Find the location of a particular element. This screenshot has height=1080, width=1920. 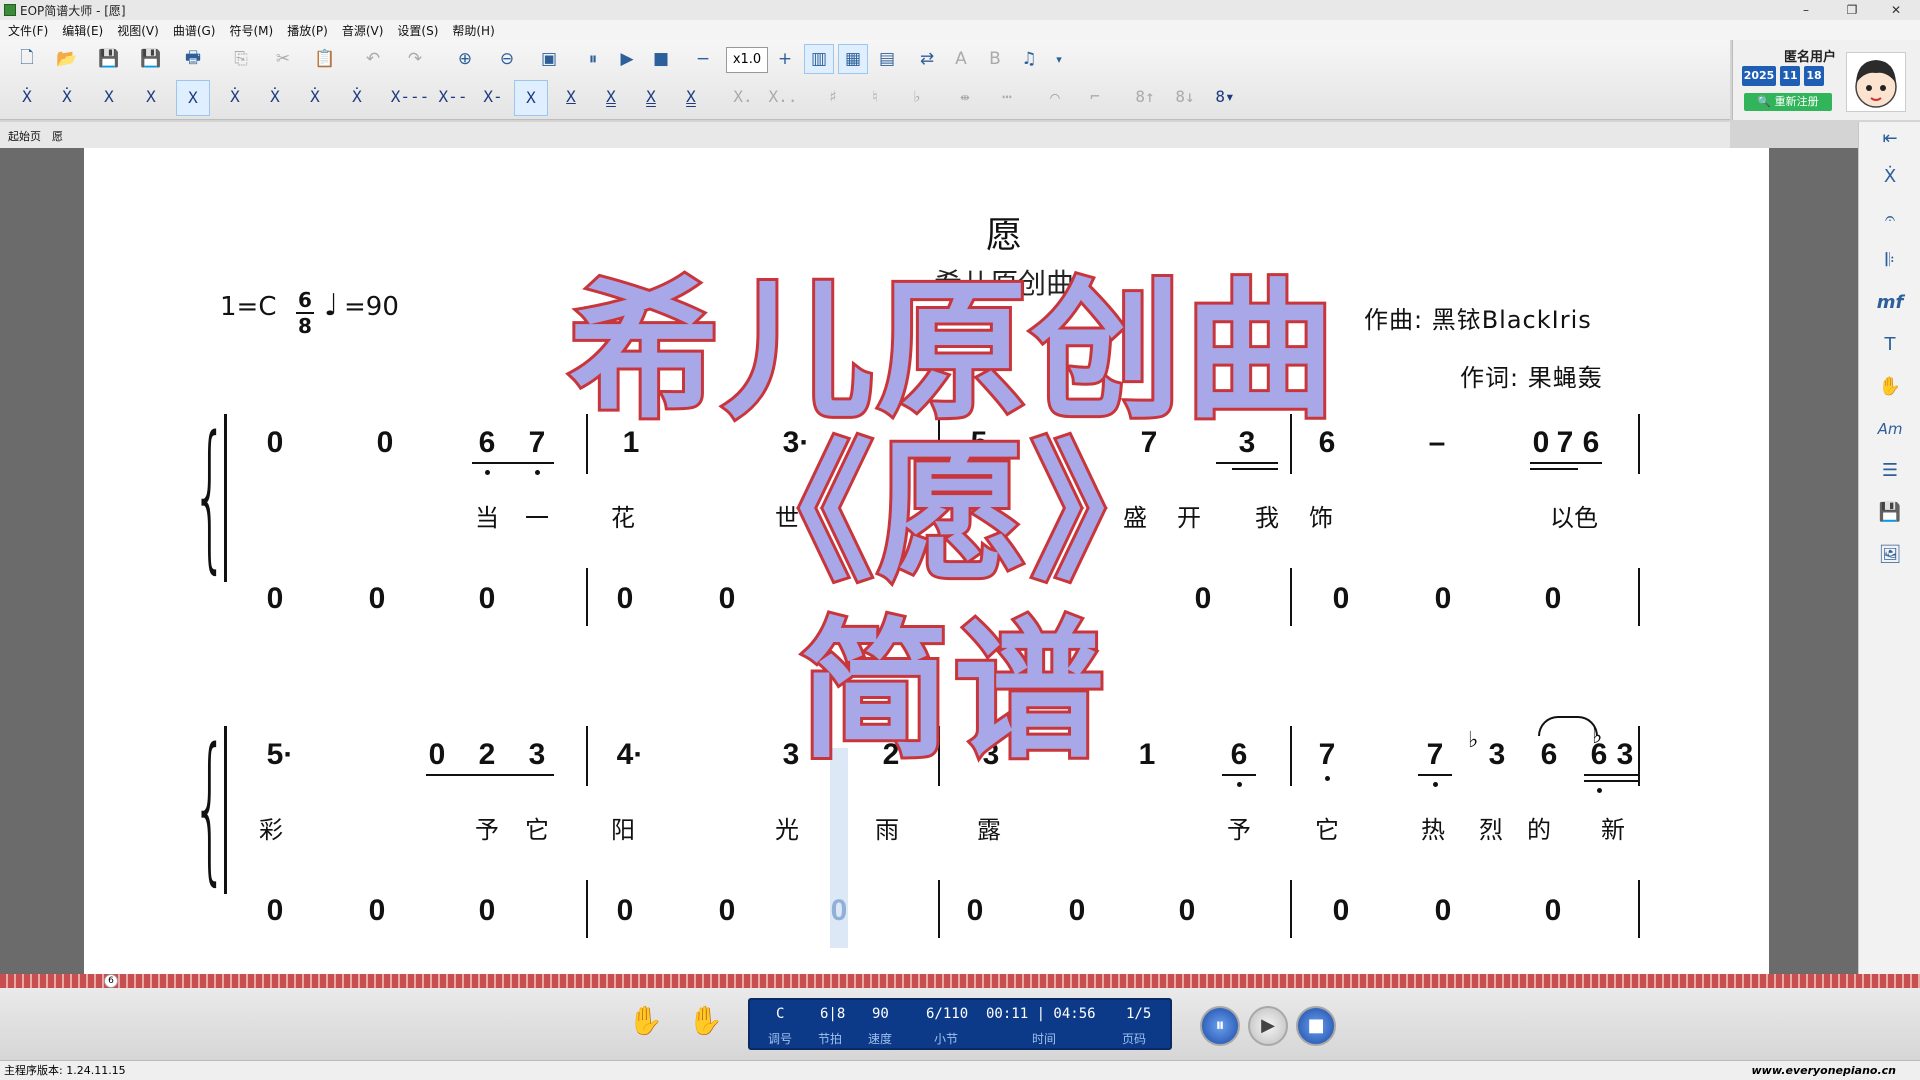

repeat-icon: 𝄆 is located at coordinates (1890, 261).